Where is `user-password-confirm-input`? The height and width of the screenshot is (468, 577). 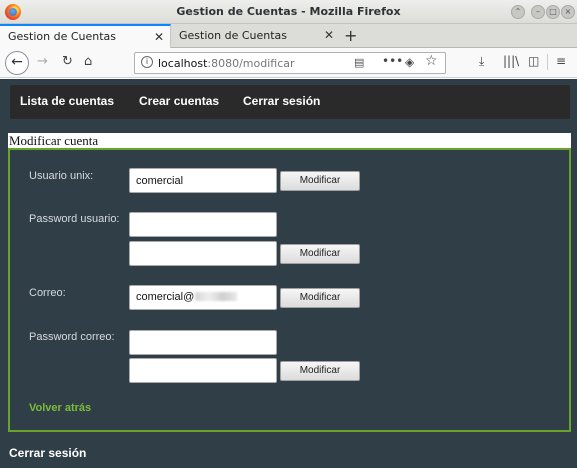
user-password-confirm-input is located at coordinates (203, 253).